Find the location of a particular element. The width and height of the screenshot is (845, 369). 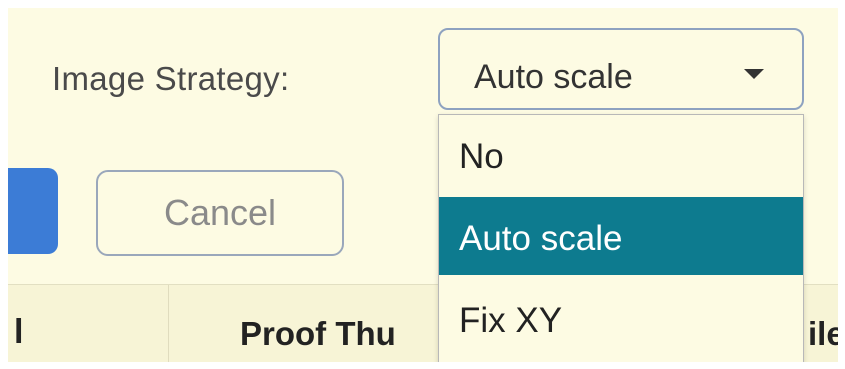

option-no: No is located at coordinates (621, 154).